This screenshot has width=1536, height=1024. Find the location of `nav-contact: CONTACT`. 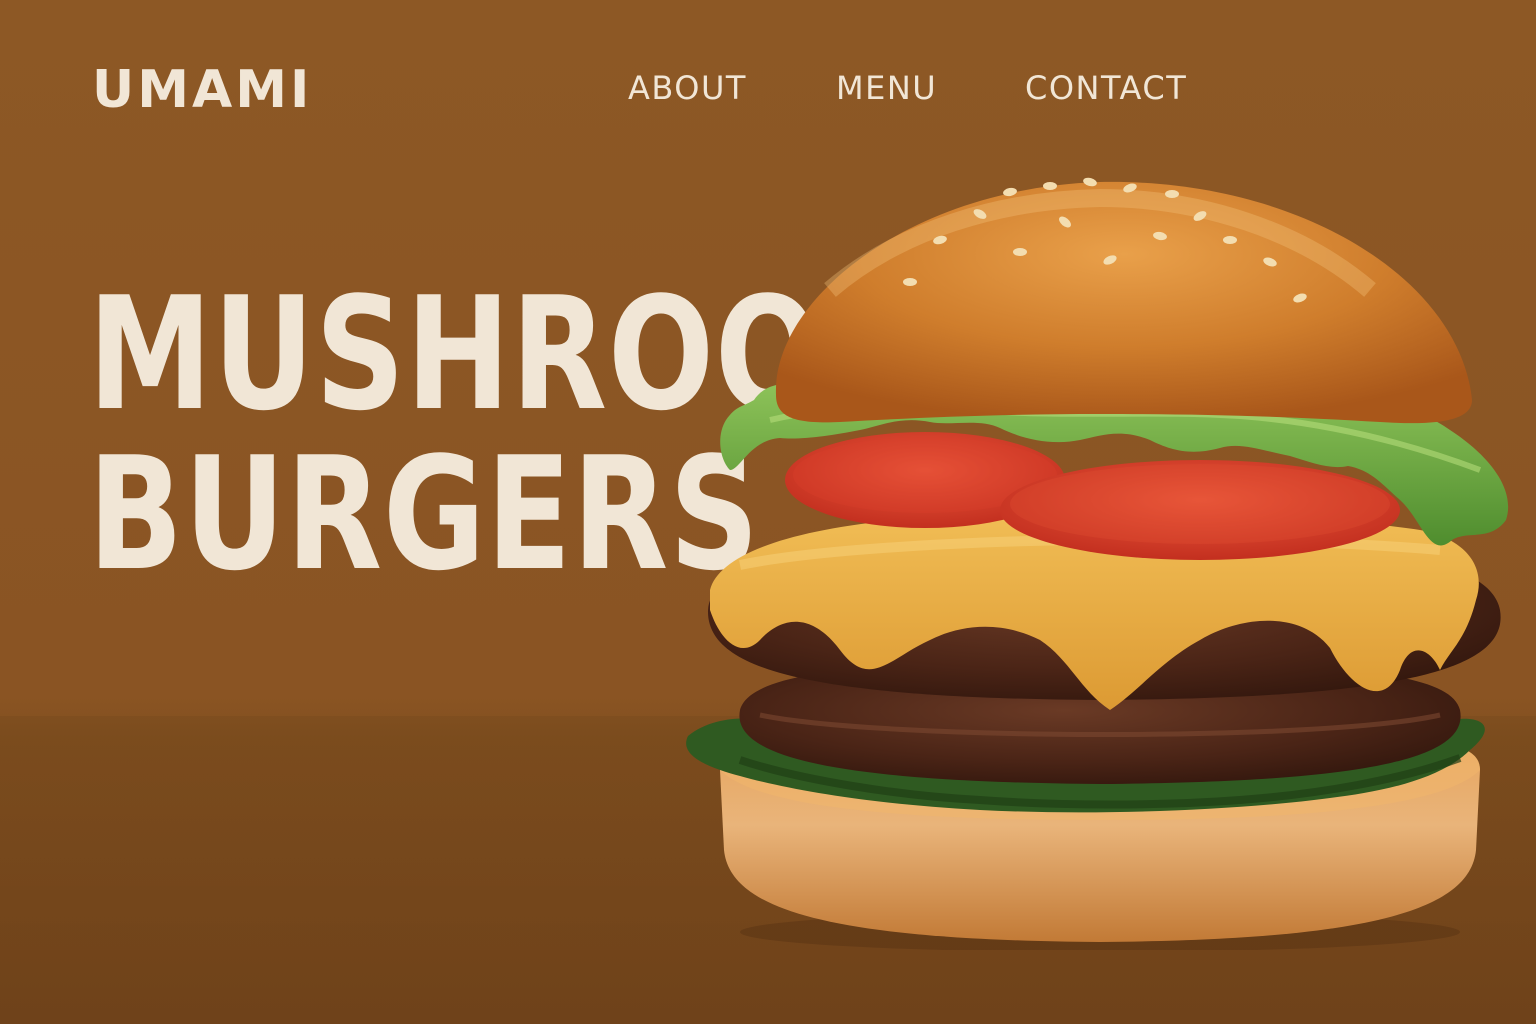

nav-contact: CONTACT is located at coordinates (1106, 88).